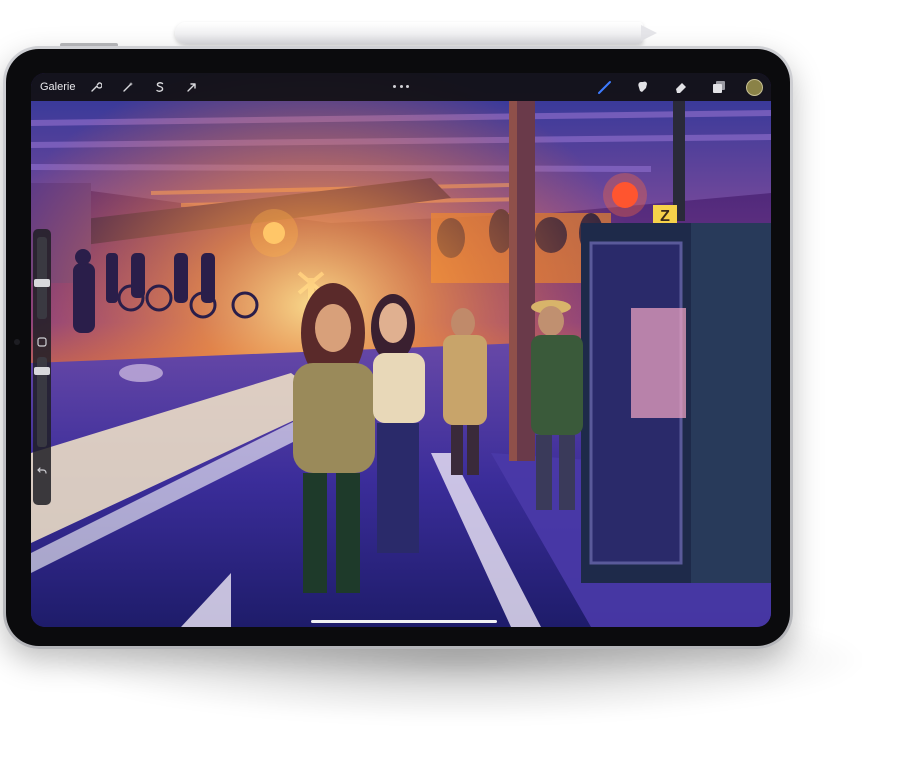  Describe the element at coordinates (681, 87) in the screenshot. I see `eraser-icon` at that location.